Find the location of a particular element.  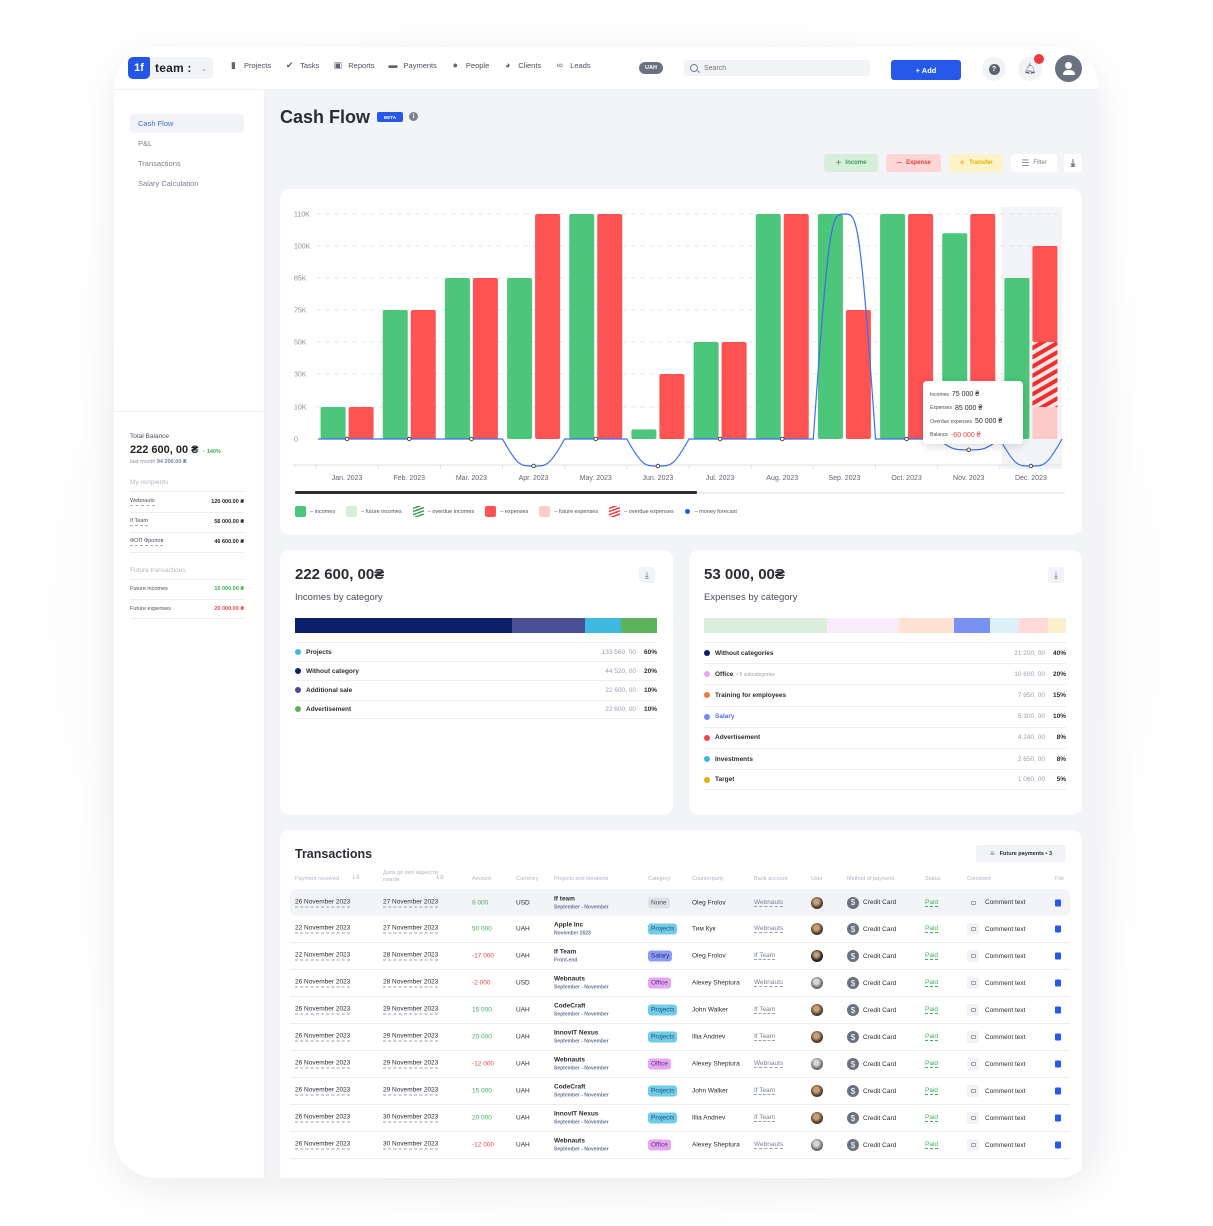

project-iteration: InnovIT Nexus September - November is located at coordinates (581, 1118).